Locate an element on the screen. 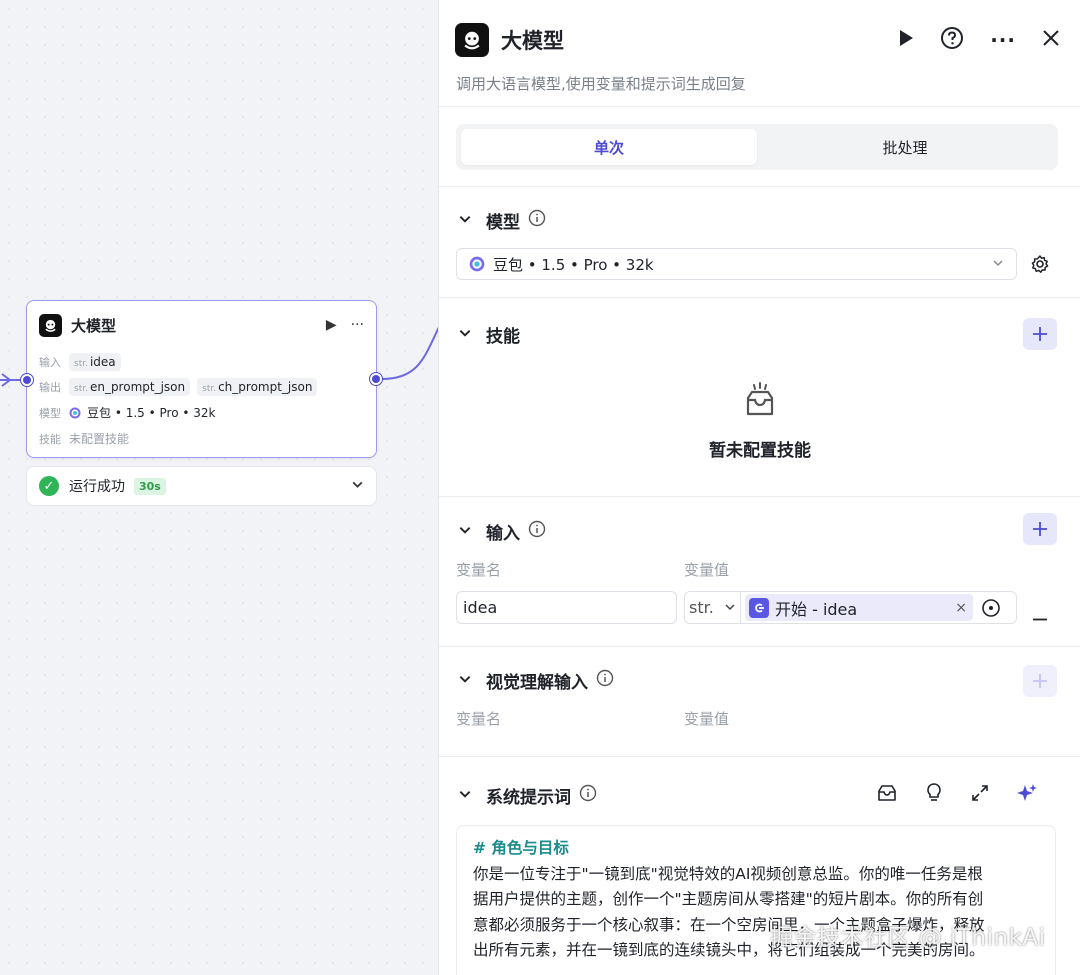 Image resolution: width=1080 pixels, height=975 pixels. skill-section-header: 技能 is located at coordinates (489, 334).